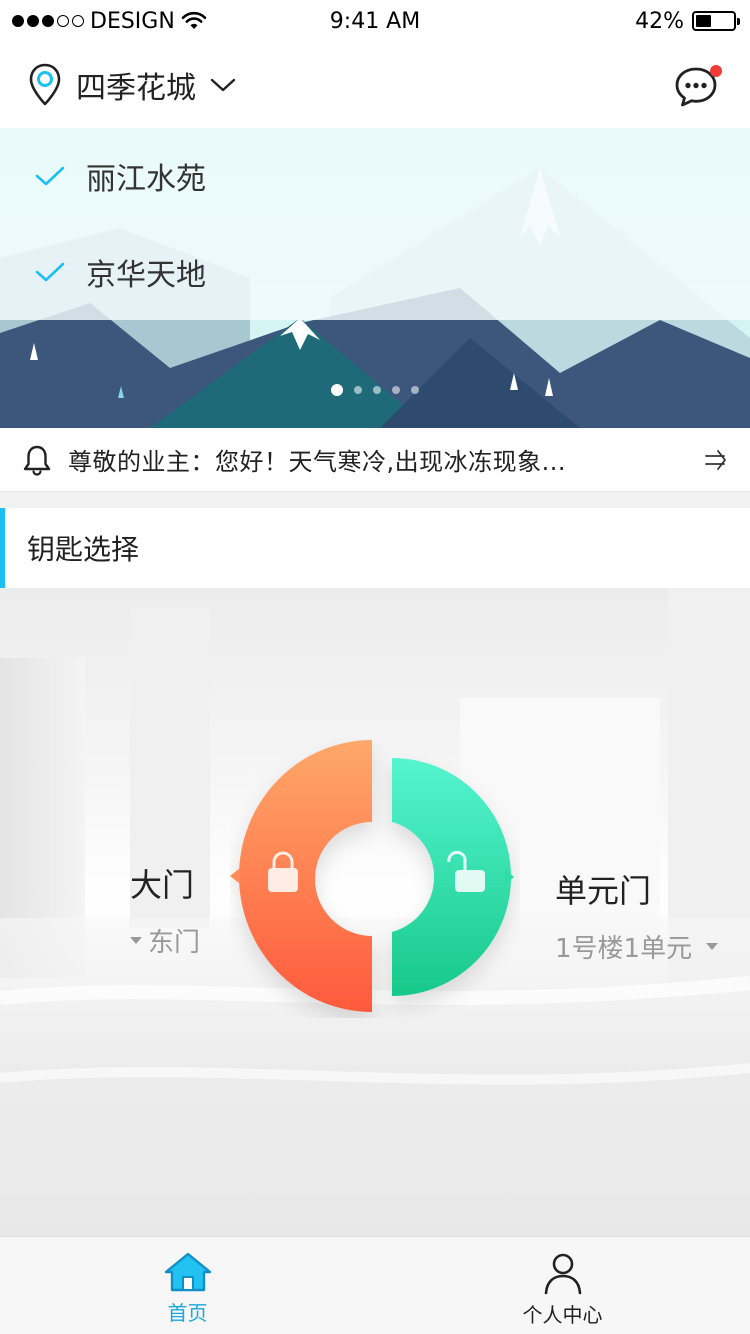  I want to click on battery-fill, so click(704, 21).